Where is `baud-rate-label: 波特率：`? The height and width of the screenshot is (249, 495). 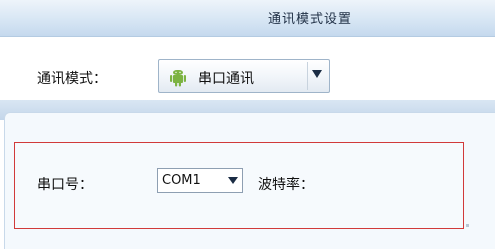
baud-rate-label: 波特率： is located at coordinates (286, 185).